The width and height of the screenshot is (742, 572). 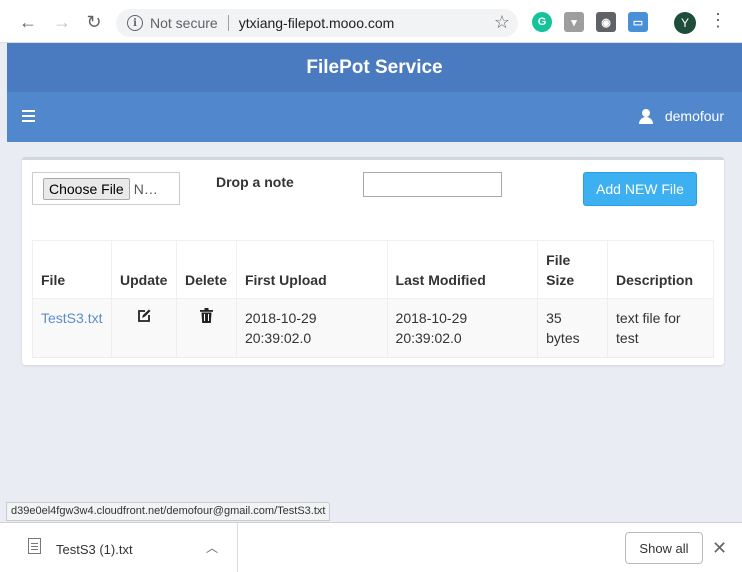 I want to click on download-item: TestS3 (1).txt ︿, so click(x=119, y=547).